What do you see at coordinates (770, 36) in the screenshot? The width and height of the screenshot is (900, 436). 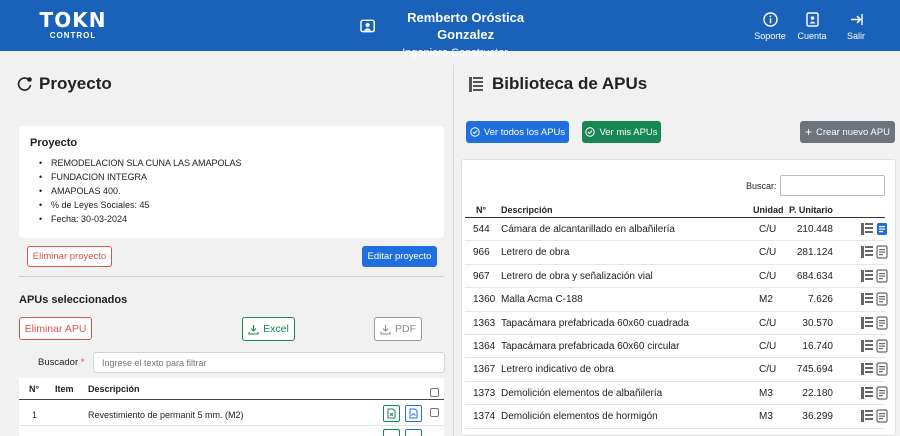 I see `nav-soporte-label: Soporte` at bounding box center [770, 36].